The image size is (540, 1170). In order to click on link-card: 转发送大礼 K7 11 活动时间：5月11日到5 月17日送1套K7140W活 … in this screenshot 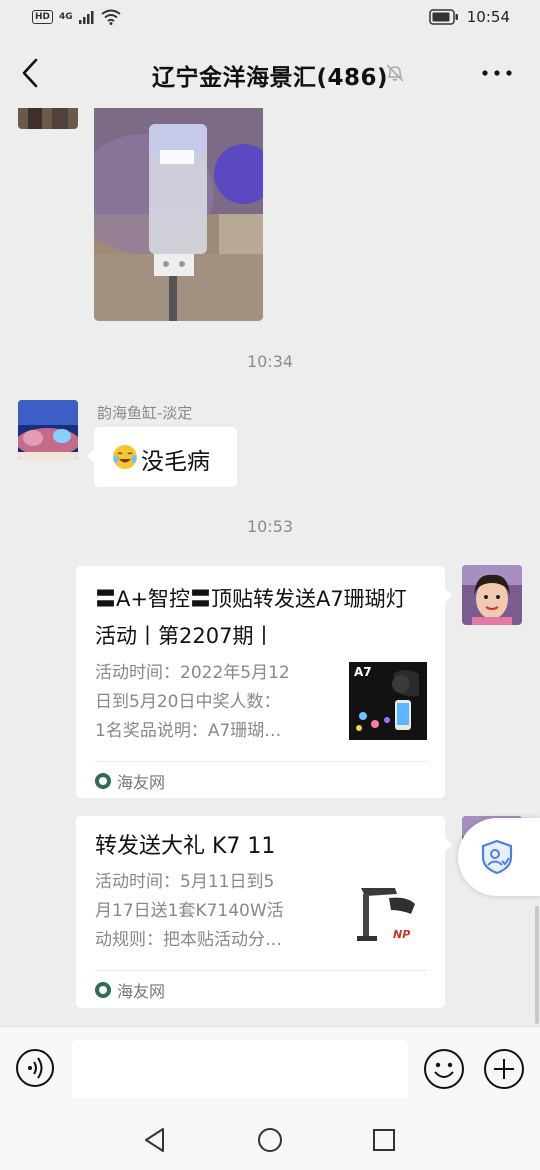, I will do `click(264, 912)`.